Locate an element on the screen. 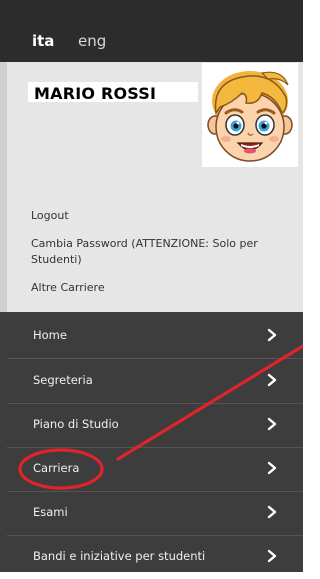 The width and height of the screenshot is (320, 579). nav-item-carriera: Carriera is located at coordinates (155, 469).